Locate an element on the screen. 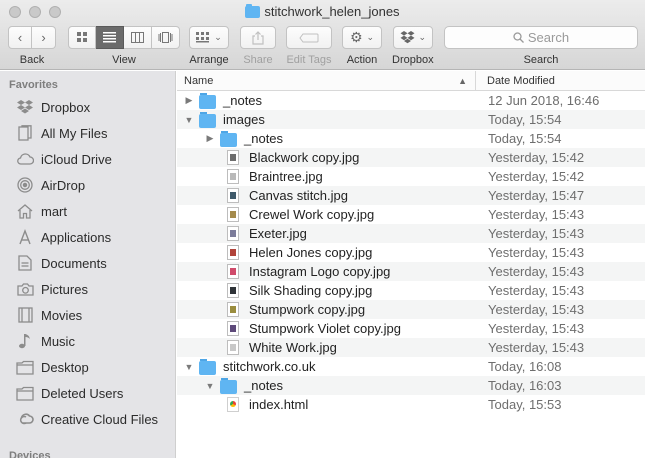 The width and height of the screenshot is (645, 458). share-button is located at coordinates (258, 37).